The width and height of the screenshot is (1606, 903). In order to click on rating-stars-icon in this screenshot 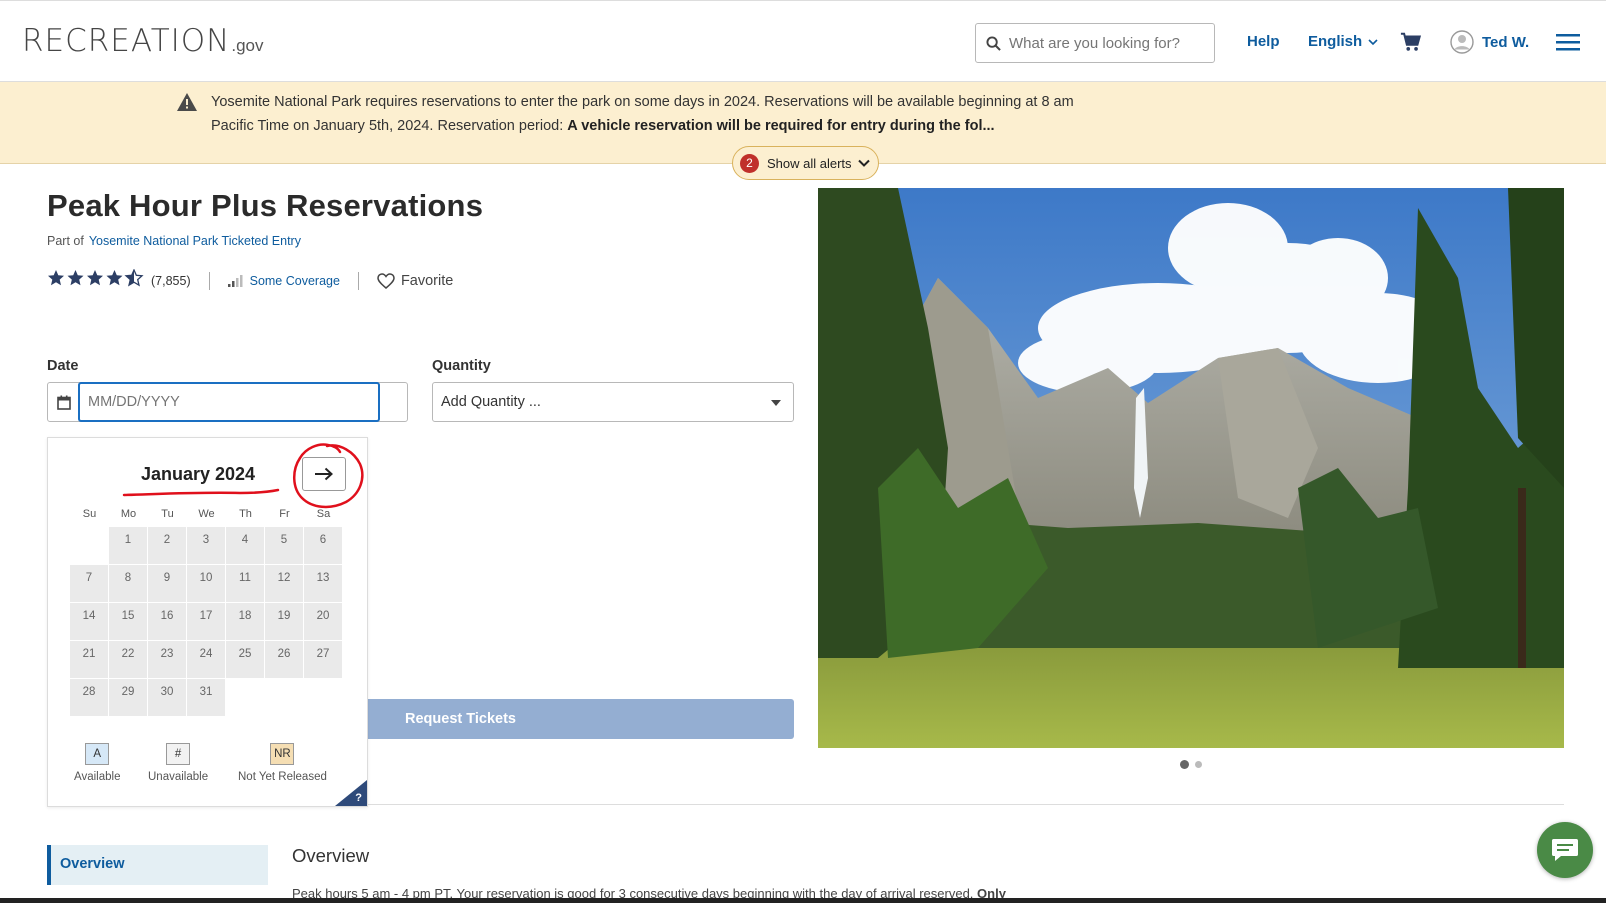, I will do `click(96, 280)`.